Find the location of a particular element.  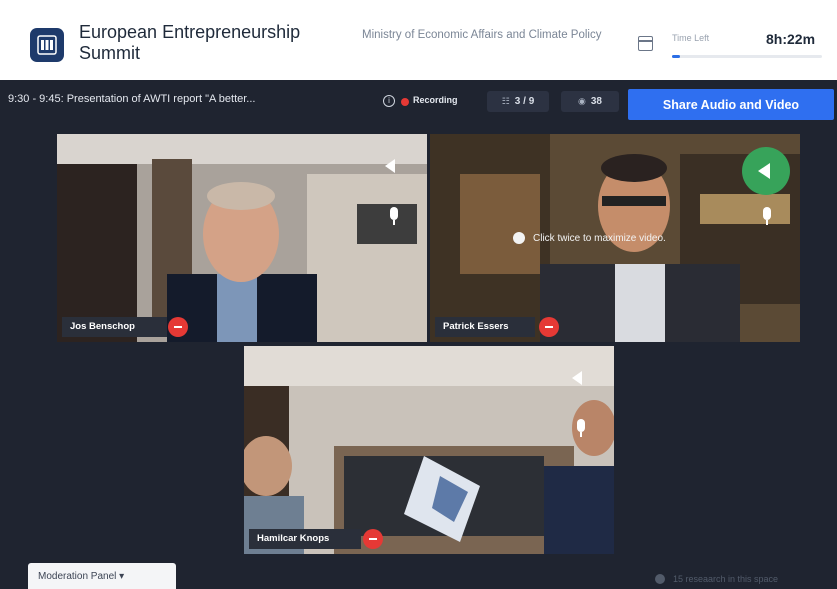

participants-count: 3 / 9 is located at coordinates (524, 101).